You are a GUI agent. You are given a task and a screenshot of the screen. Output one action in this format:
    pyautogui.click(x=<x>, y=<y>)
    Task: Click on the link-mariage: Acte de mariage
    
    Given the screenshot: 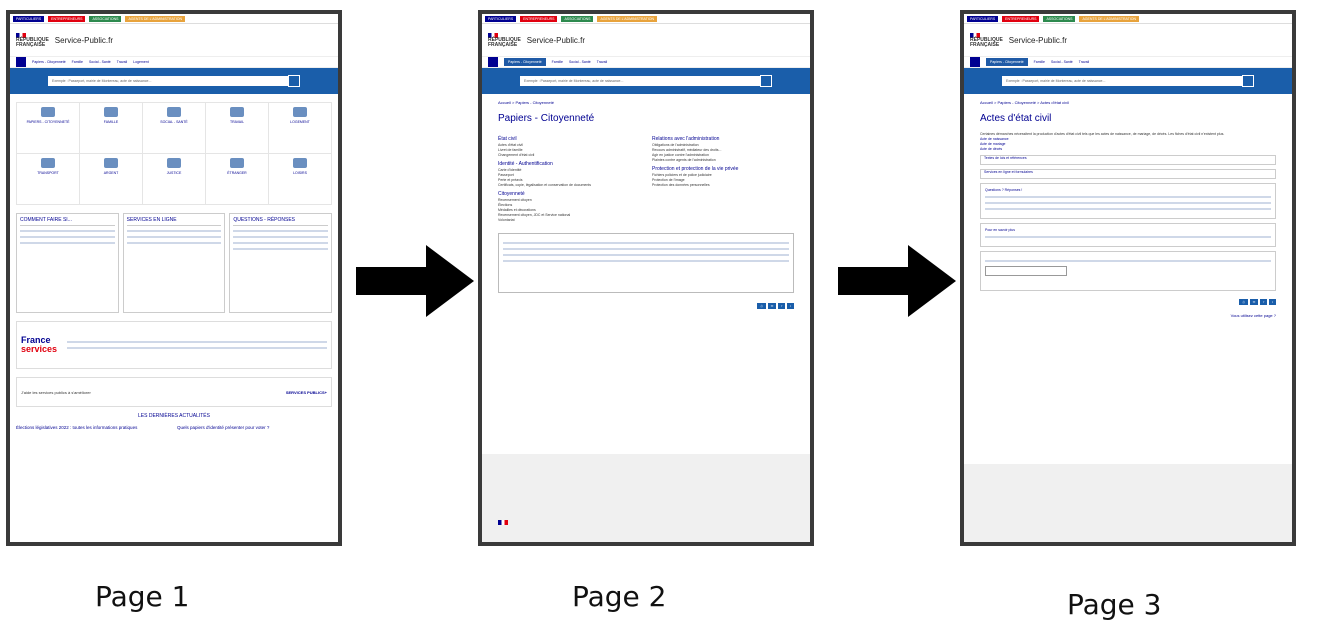 What is the action you would take?
    pyautogui.click(x=1128, y=144)
    